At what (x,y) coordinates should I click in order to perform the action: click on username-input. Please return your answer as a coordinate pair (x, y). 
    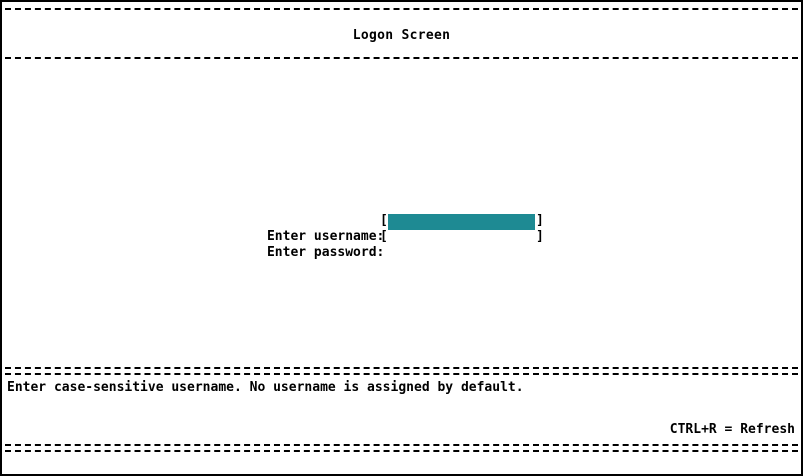
    Looking at the image, I should click on (461, 222).